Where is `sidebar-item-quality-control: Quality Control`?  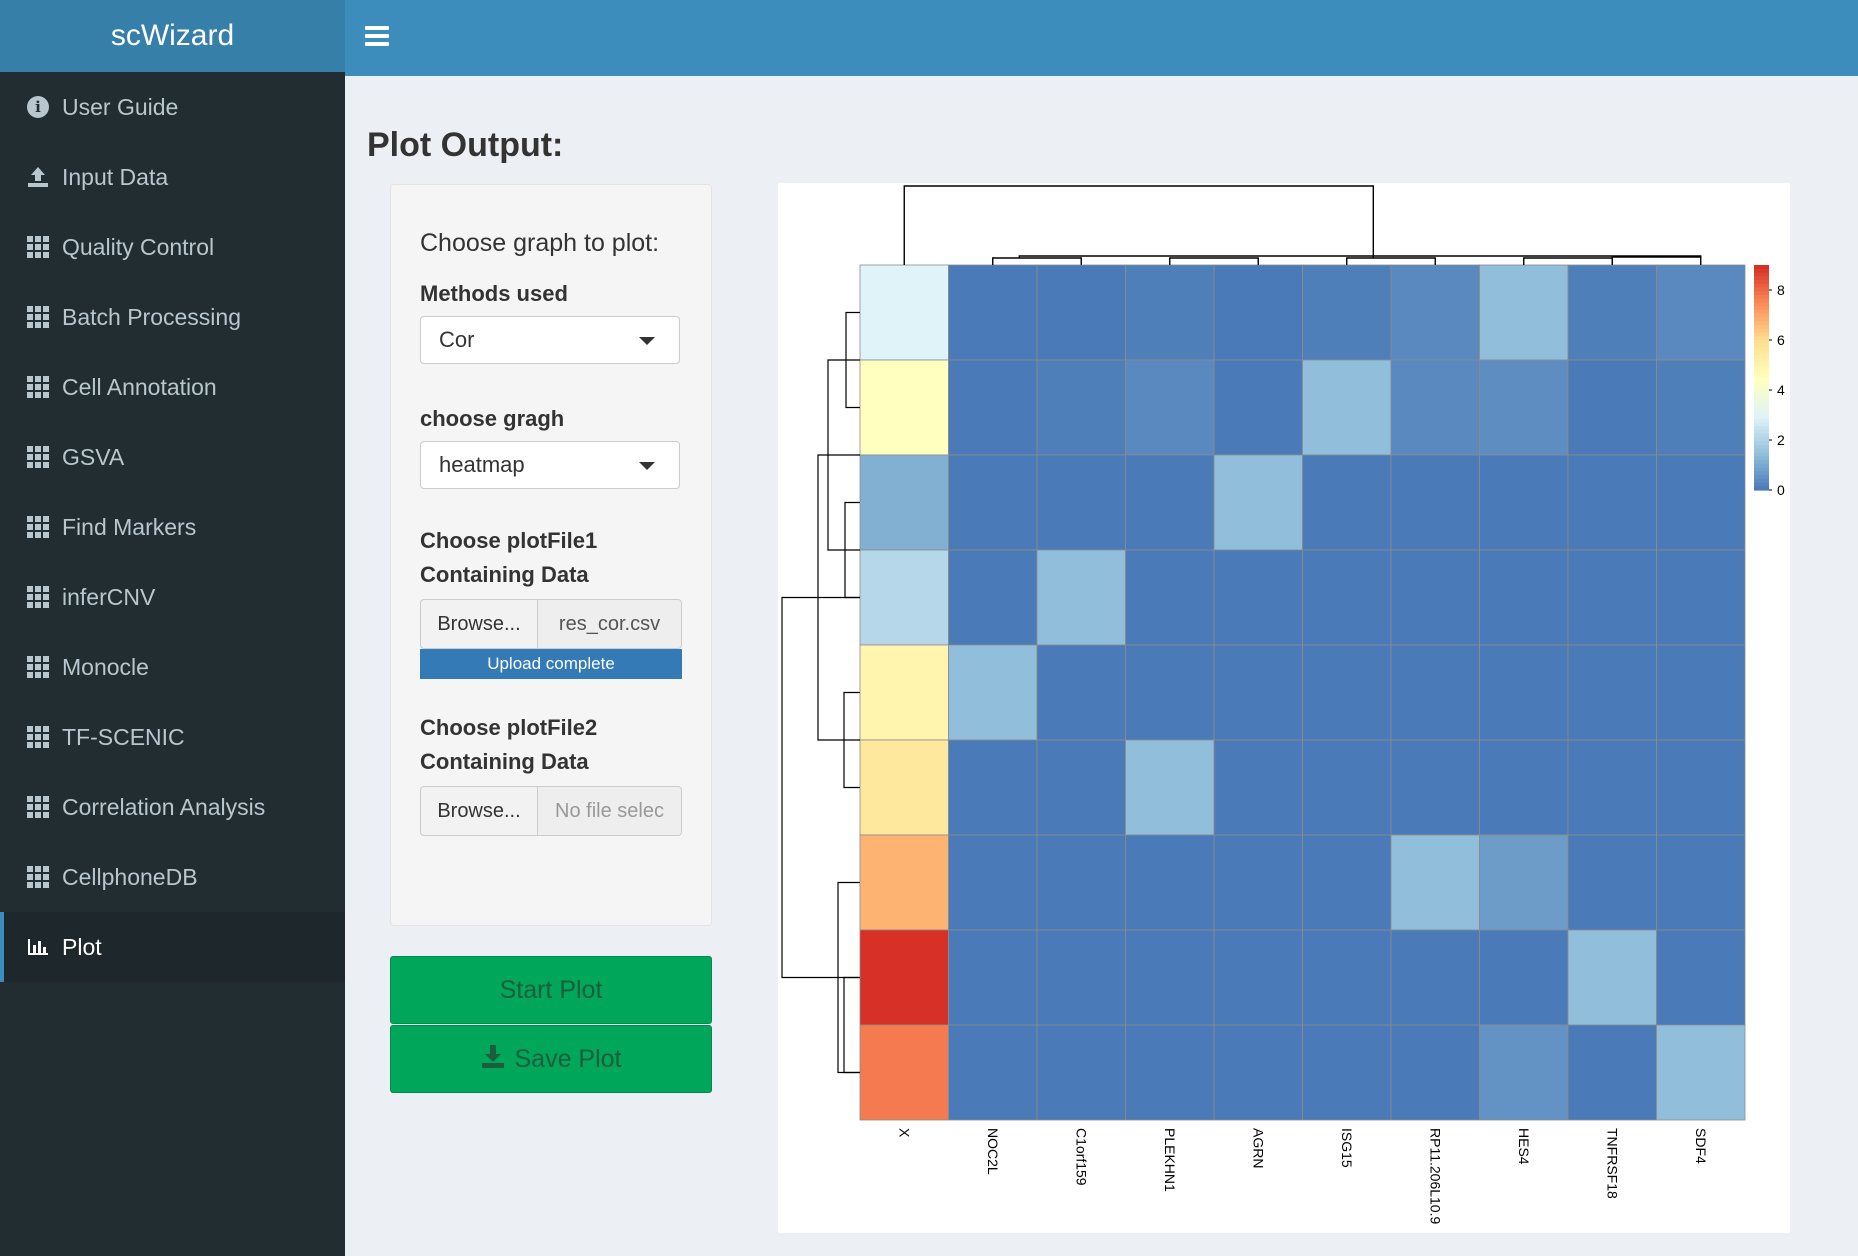
sidebar-item-quality-control: Quality Control is located at coordinates (172, 247).